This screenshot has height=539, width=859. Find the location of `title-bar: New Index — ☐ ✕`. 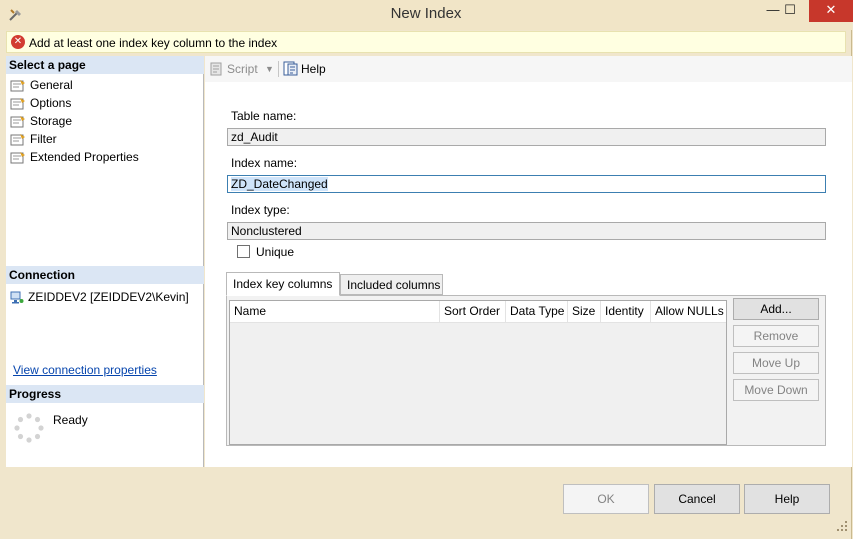

title-bar: New Index — ☐ ✕ is located at coordinates (426, 15).